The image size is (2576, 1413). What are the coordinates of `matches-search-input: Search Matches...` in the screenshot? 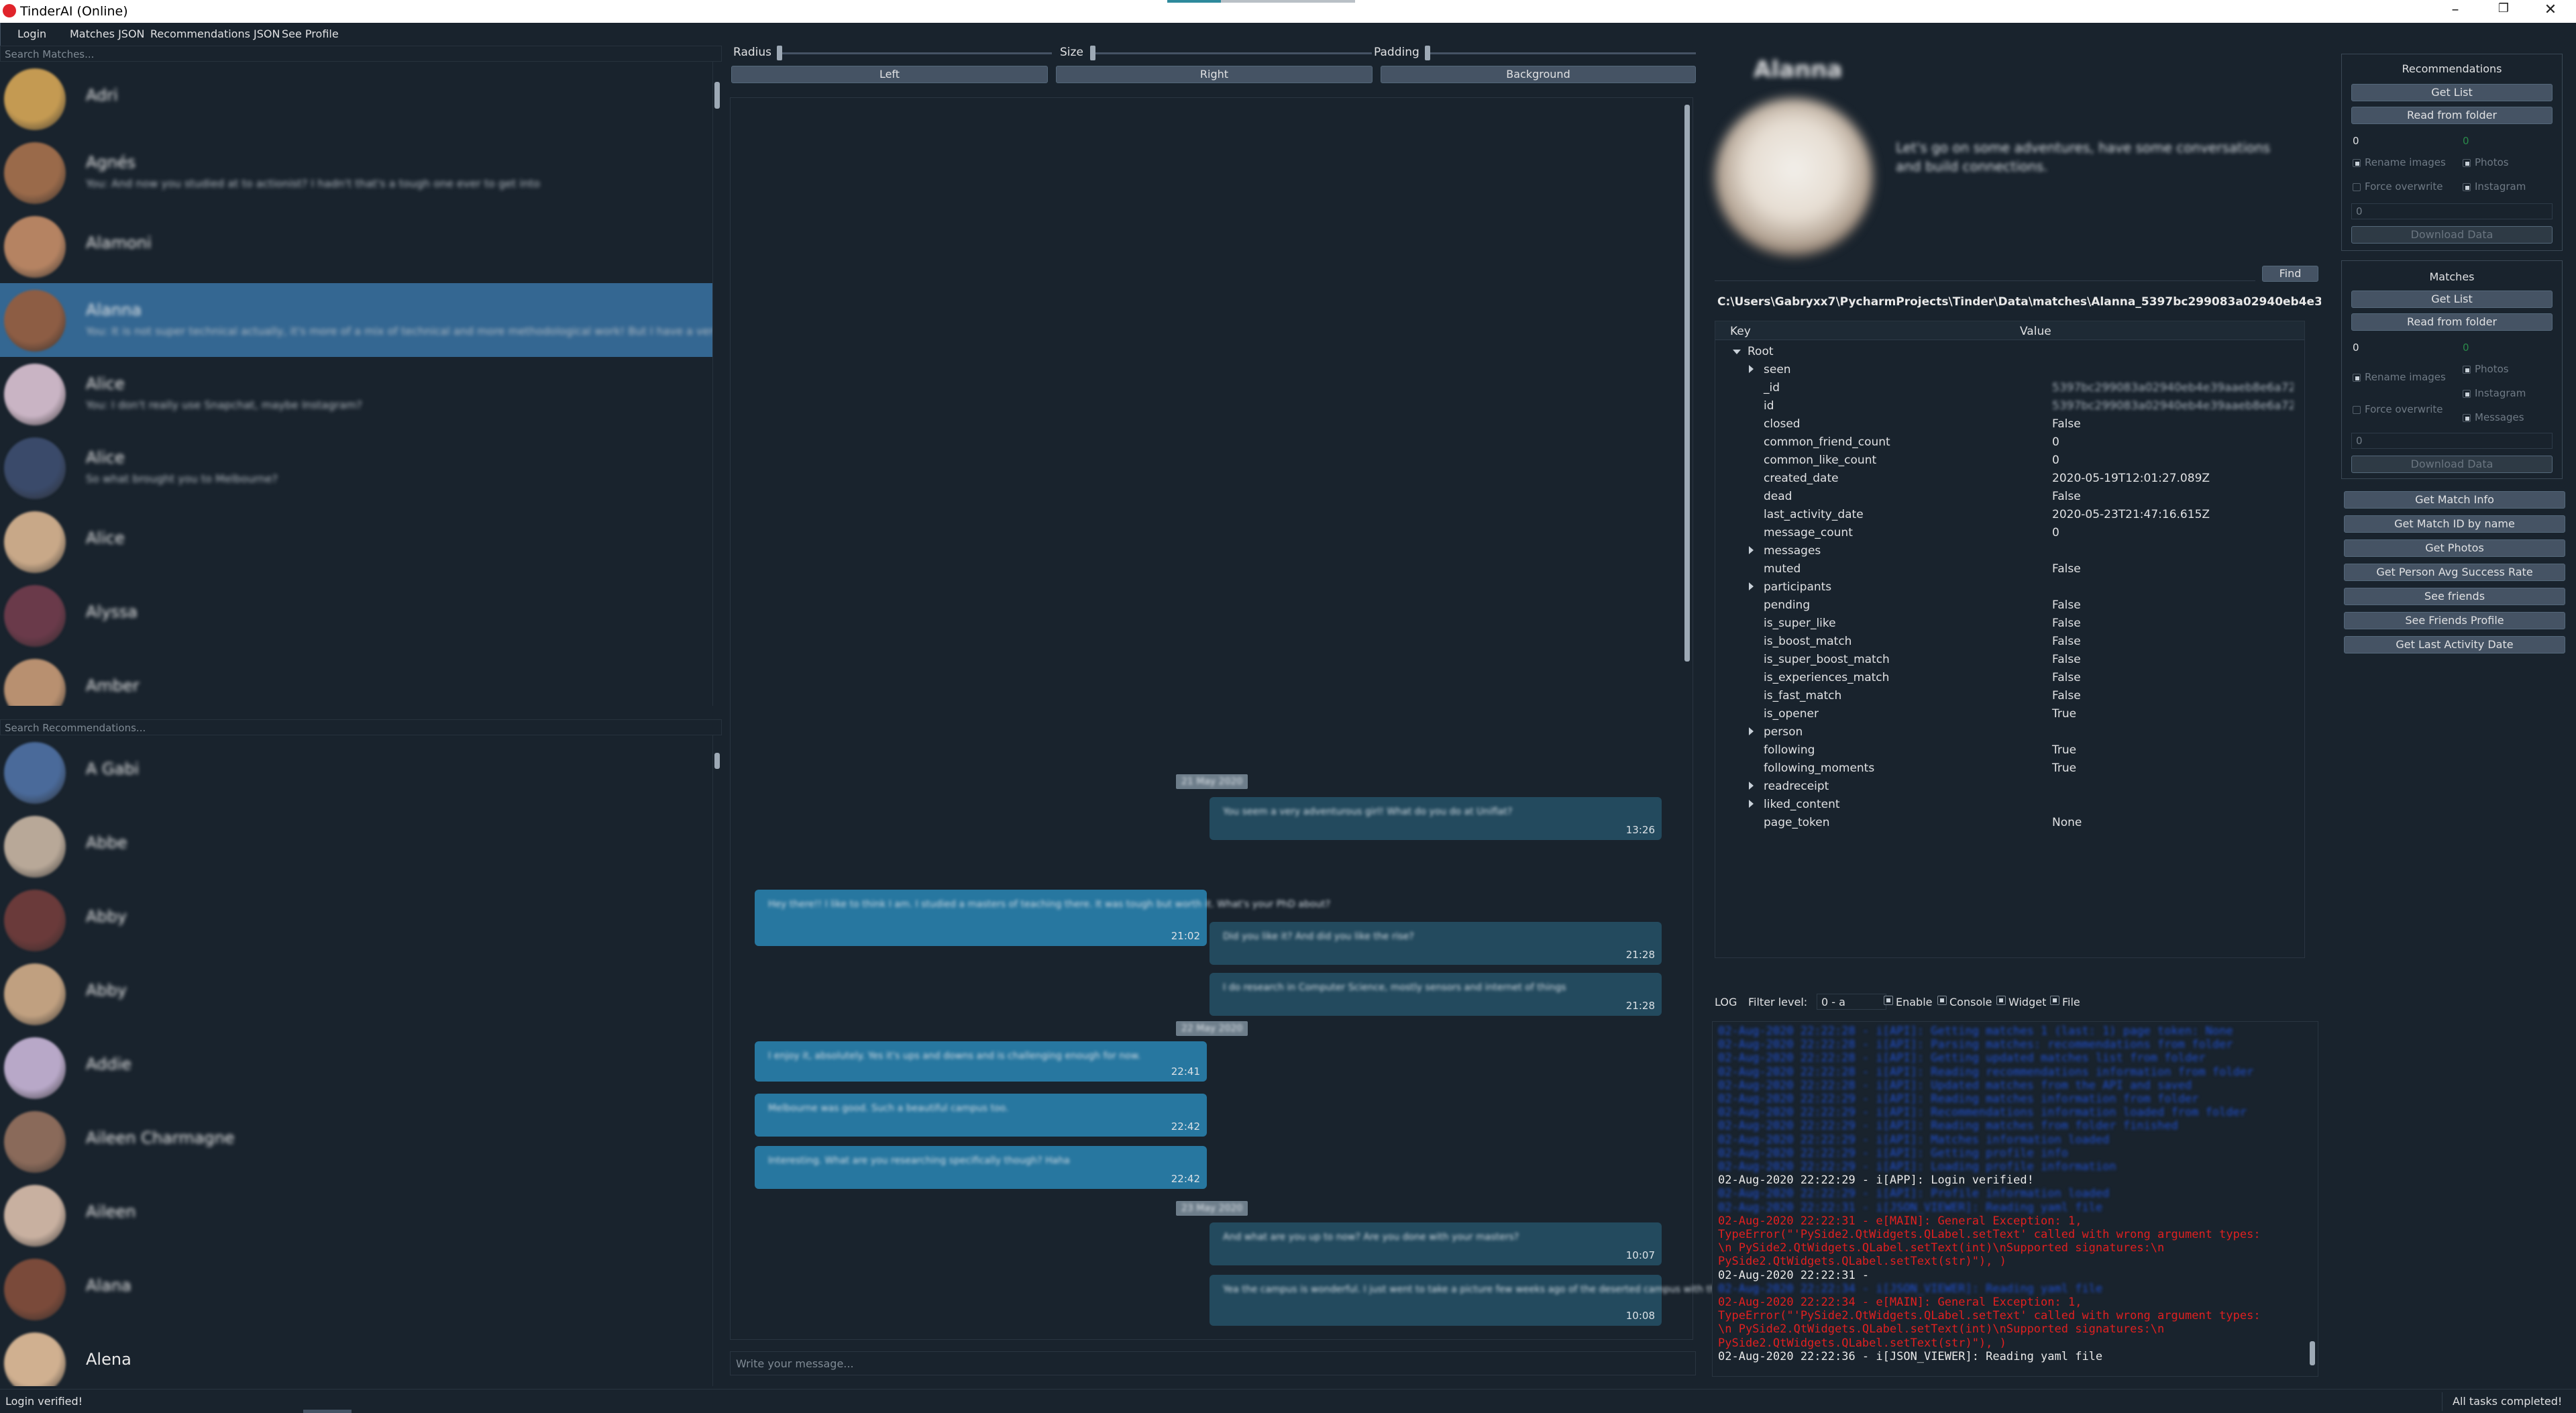 It's located at (361, 54).